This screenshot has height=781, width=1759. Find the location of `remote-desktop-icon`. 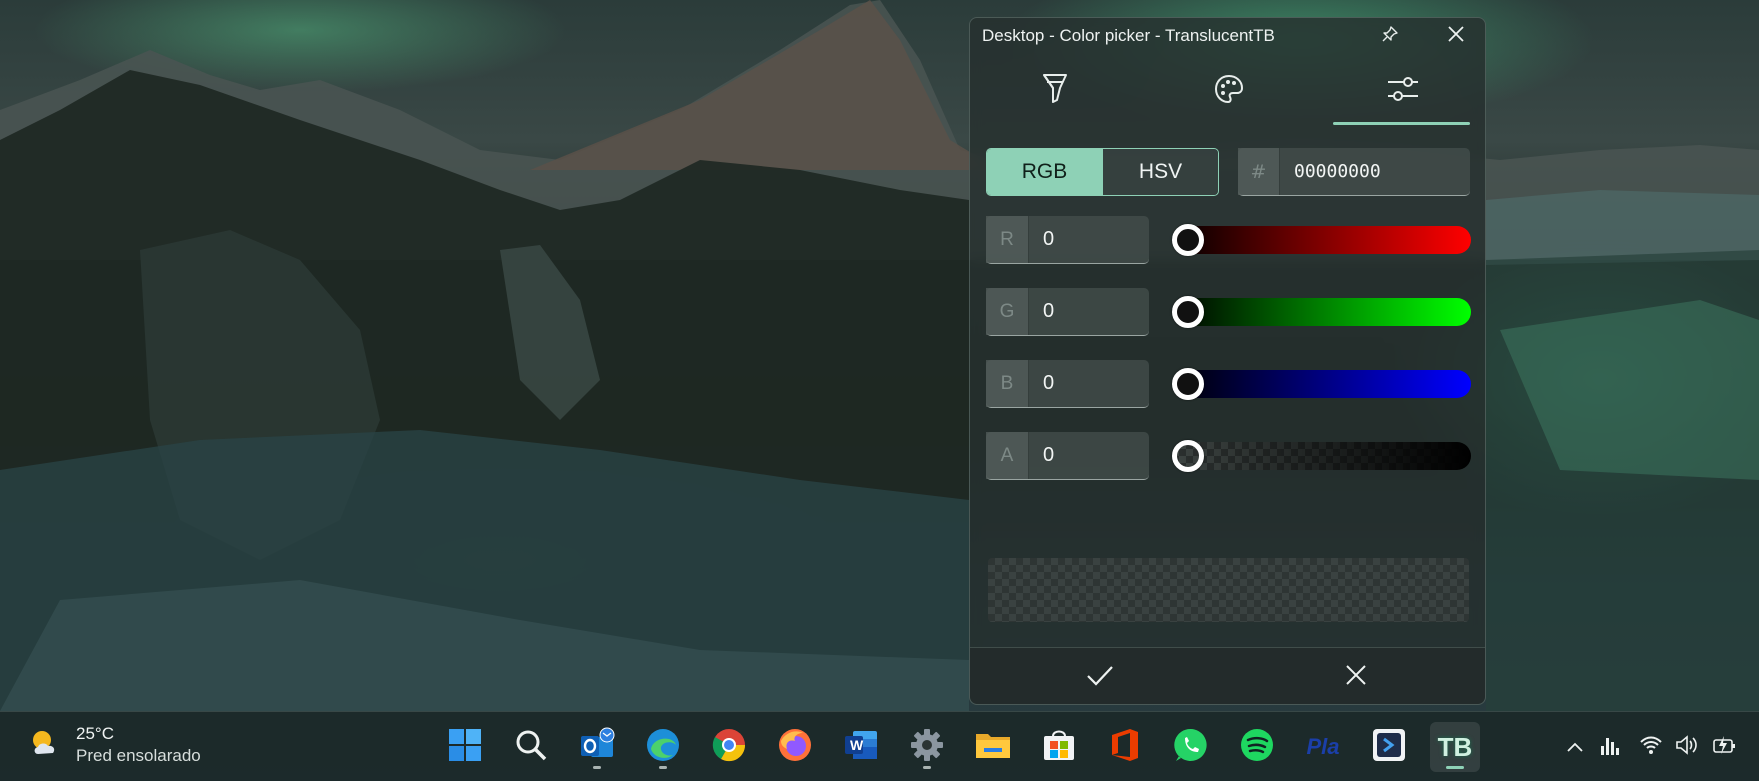

remote-desktop-icon is located at coordinates (1389, 747).